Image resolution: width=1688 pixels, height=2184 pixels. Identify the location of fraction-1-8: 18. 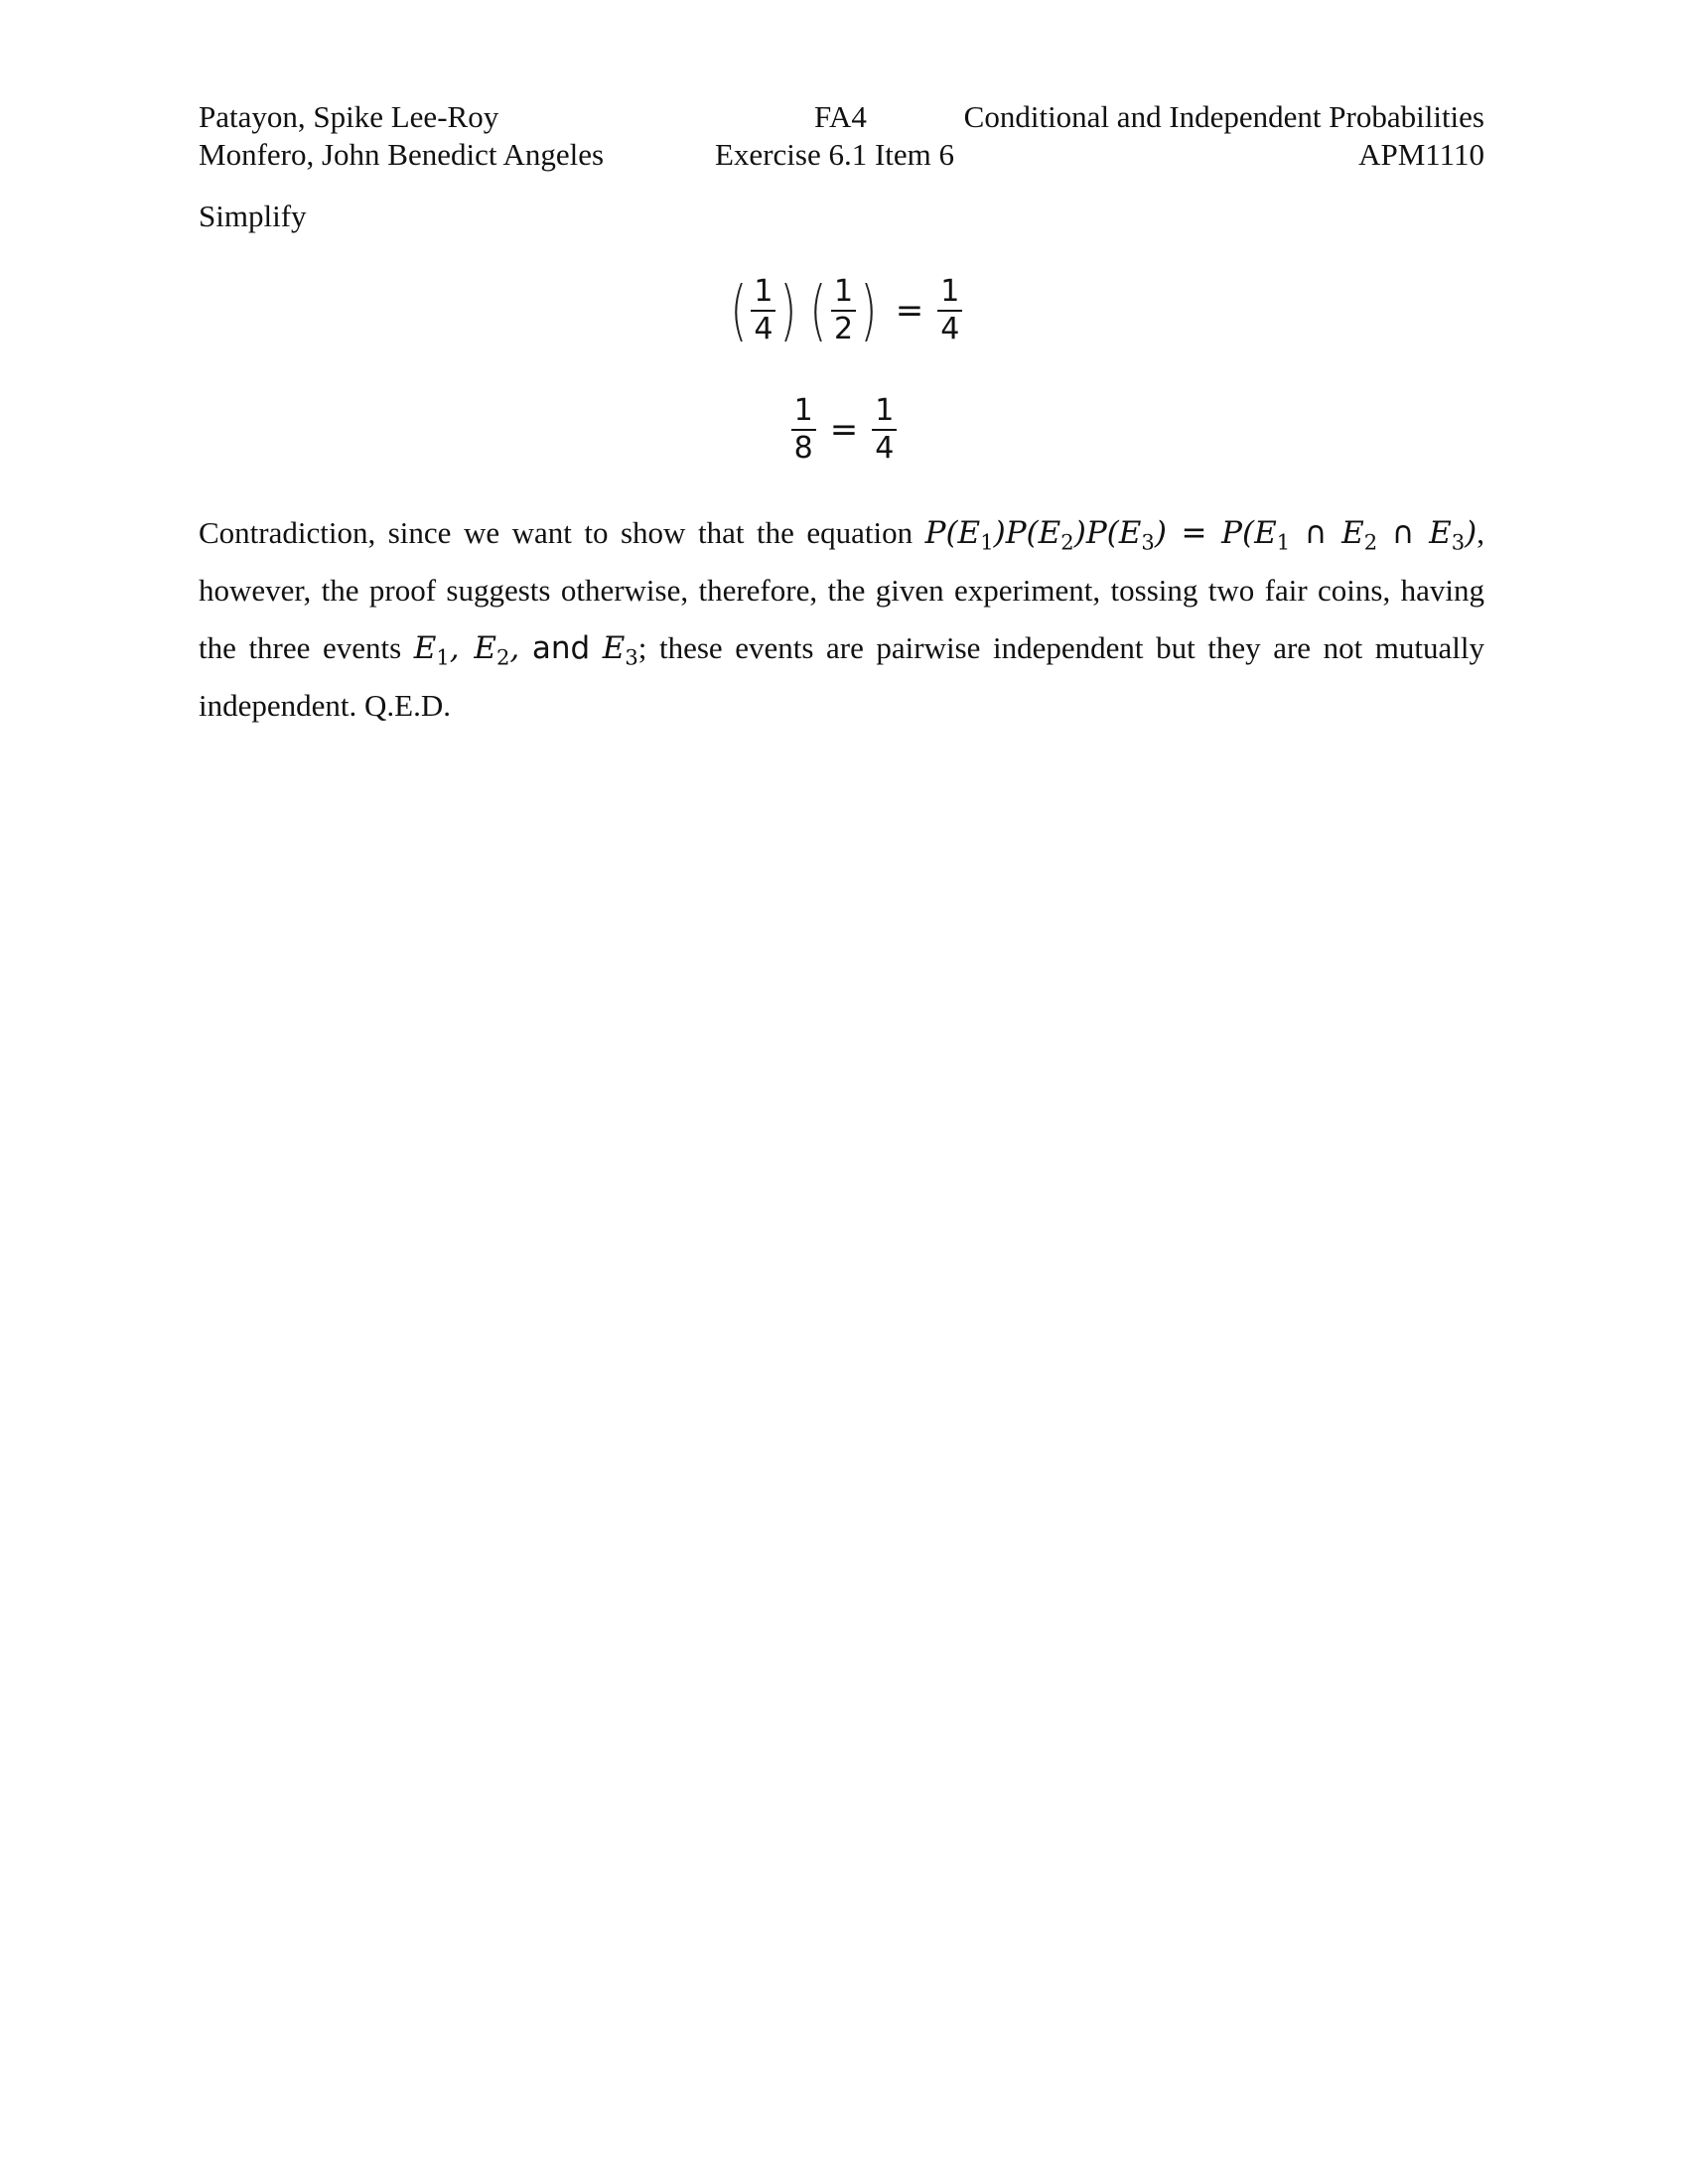
(803, 429).